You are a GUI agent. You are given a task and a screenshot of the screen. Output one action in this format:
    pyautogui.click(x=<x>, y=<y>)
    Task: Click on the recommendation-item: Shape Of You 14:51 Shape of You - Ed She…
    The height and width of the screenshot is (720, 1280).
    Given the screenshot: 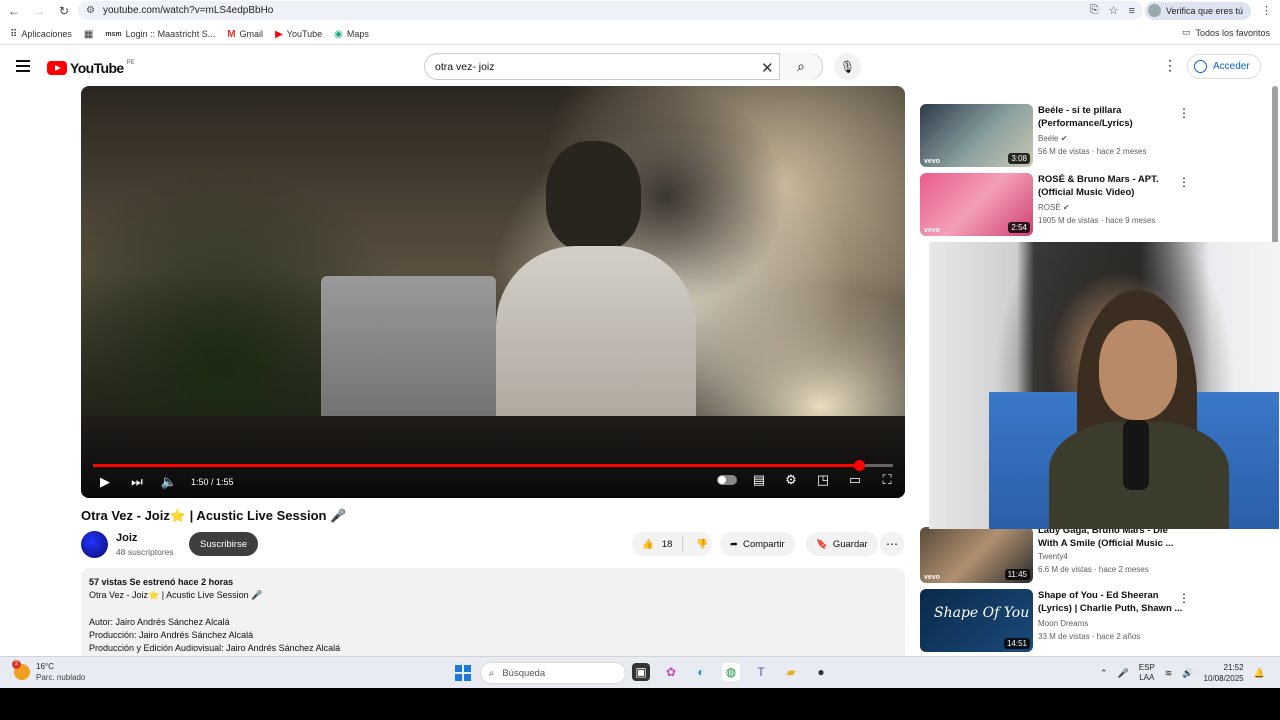 What is the action you would take?
    pyautogui.click(x=1060, y=621)
    